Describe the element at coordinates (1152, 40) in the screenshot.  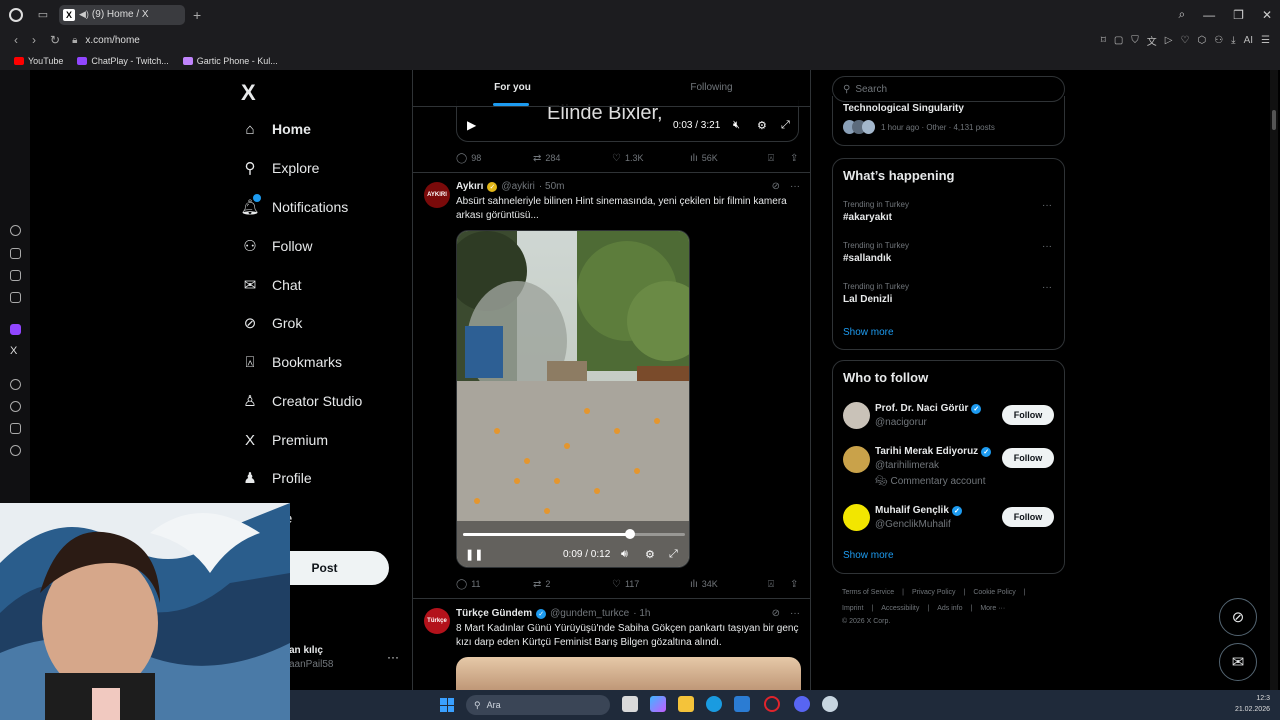
I see `translate-icon: 文` at that location.